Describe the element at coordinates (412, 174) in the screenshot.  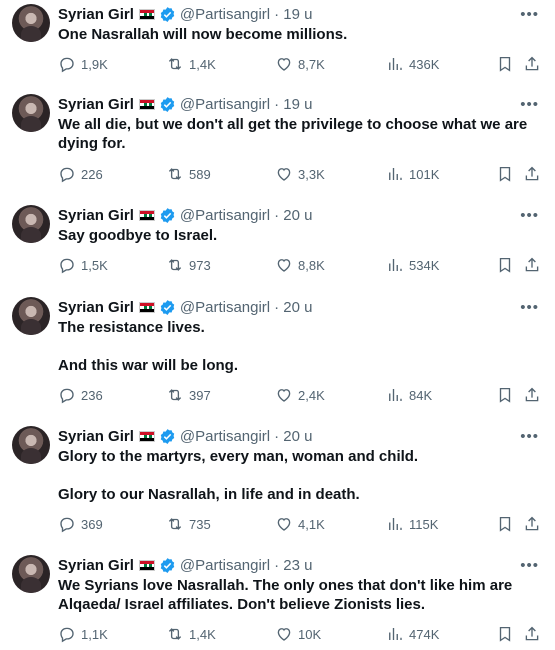
I see `views-button: 101K` at that location.